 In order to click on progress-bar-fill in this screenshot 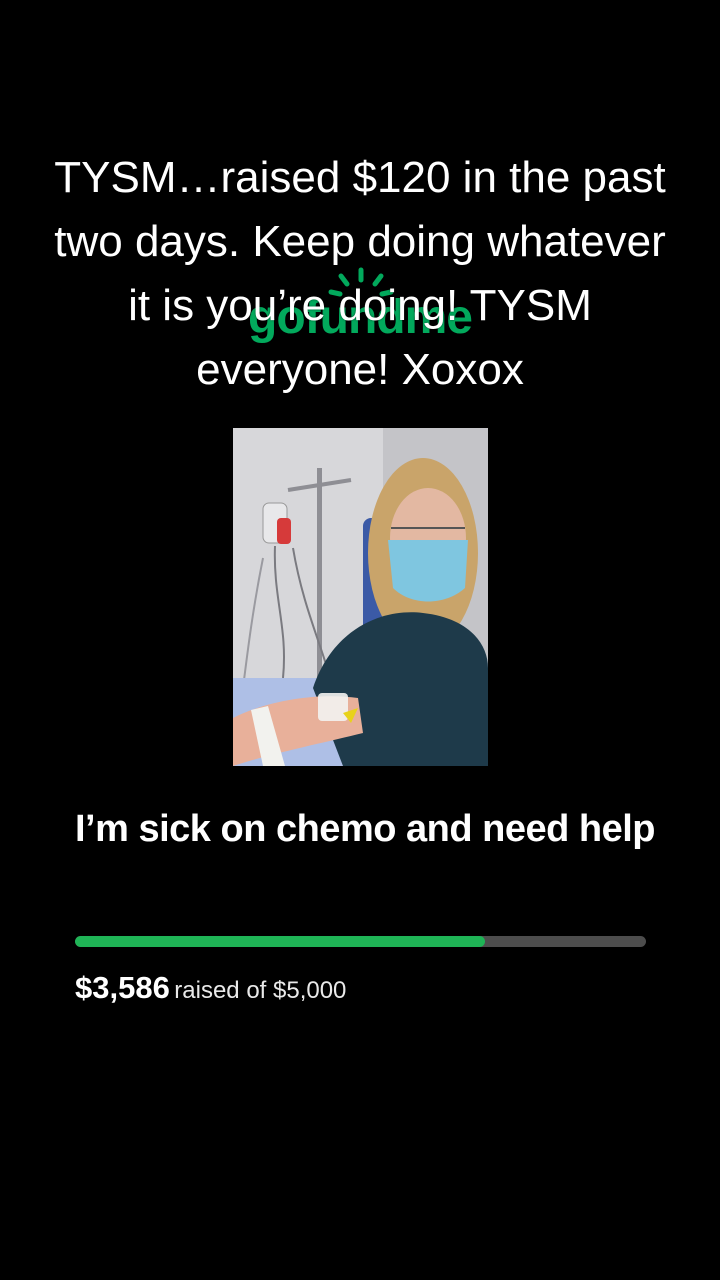, I will do `click(280, 941)`.